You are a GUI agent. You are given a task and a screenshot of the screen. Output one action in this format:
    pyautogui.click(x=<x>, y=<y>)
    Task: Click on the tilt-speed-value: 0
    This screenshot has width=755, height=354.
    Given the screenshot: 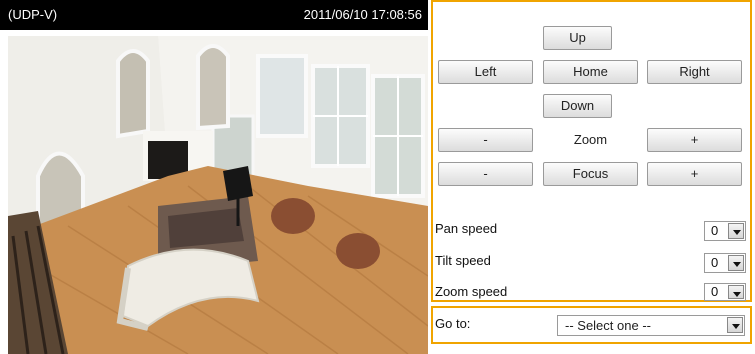 What is the action you would take?
    pyautogui.click(x=715, y=262)
    